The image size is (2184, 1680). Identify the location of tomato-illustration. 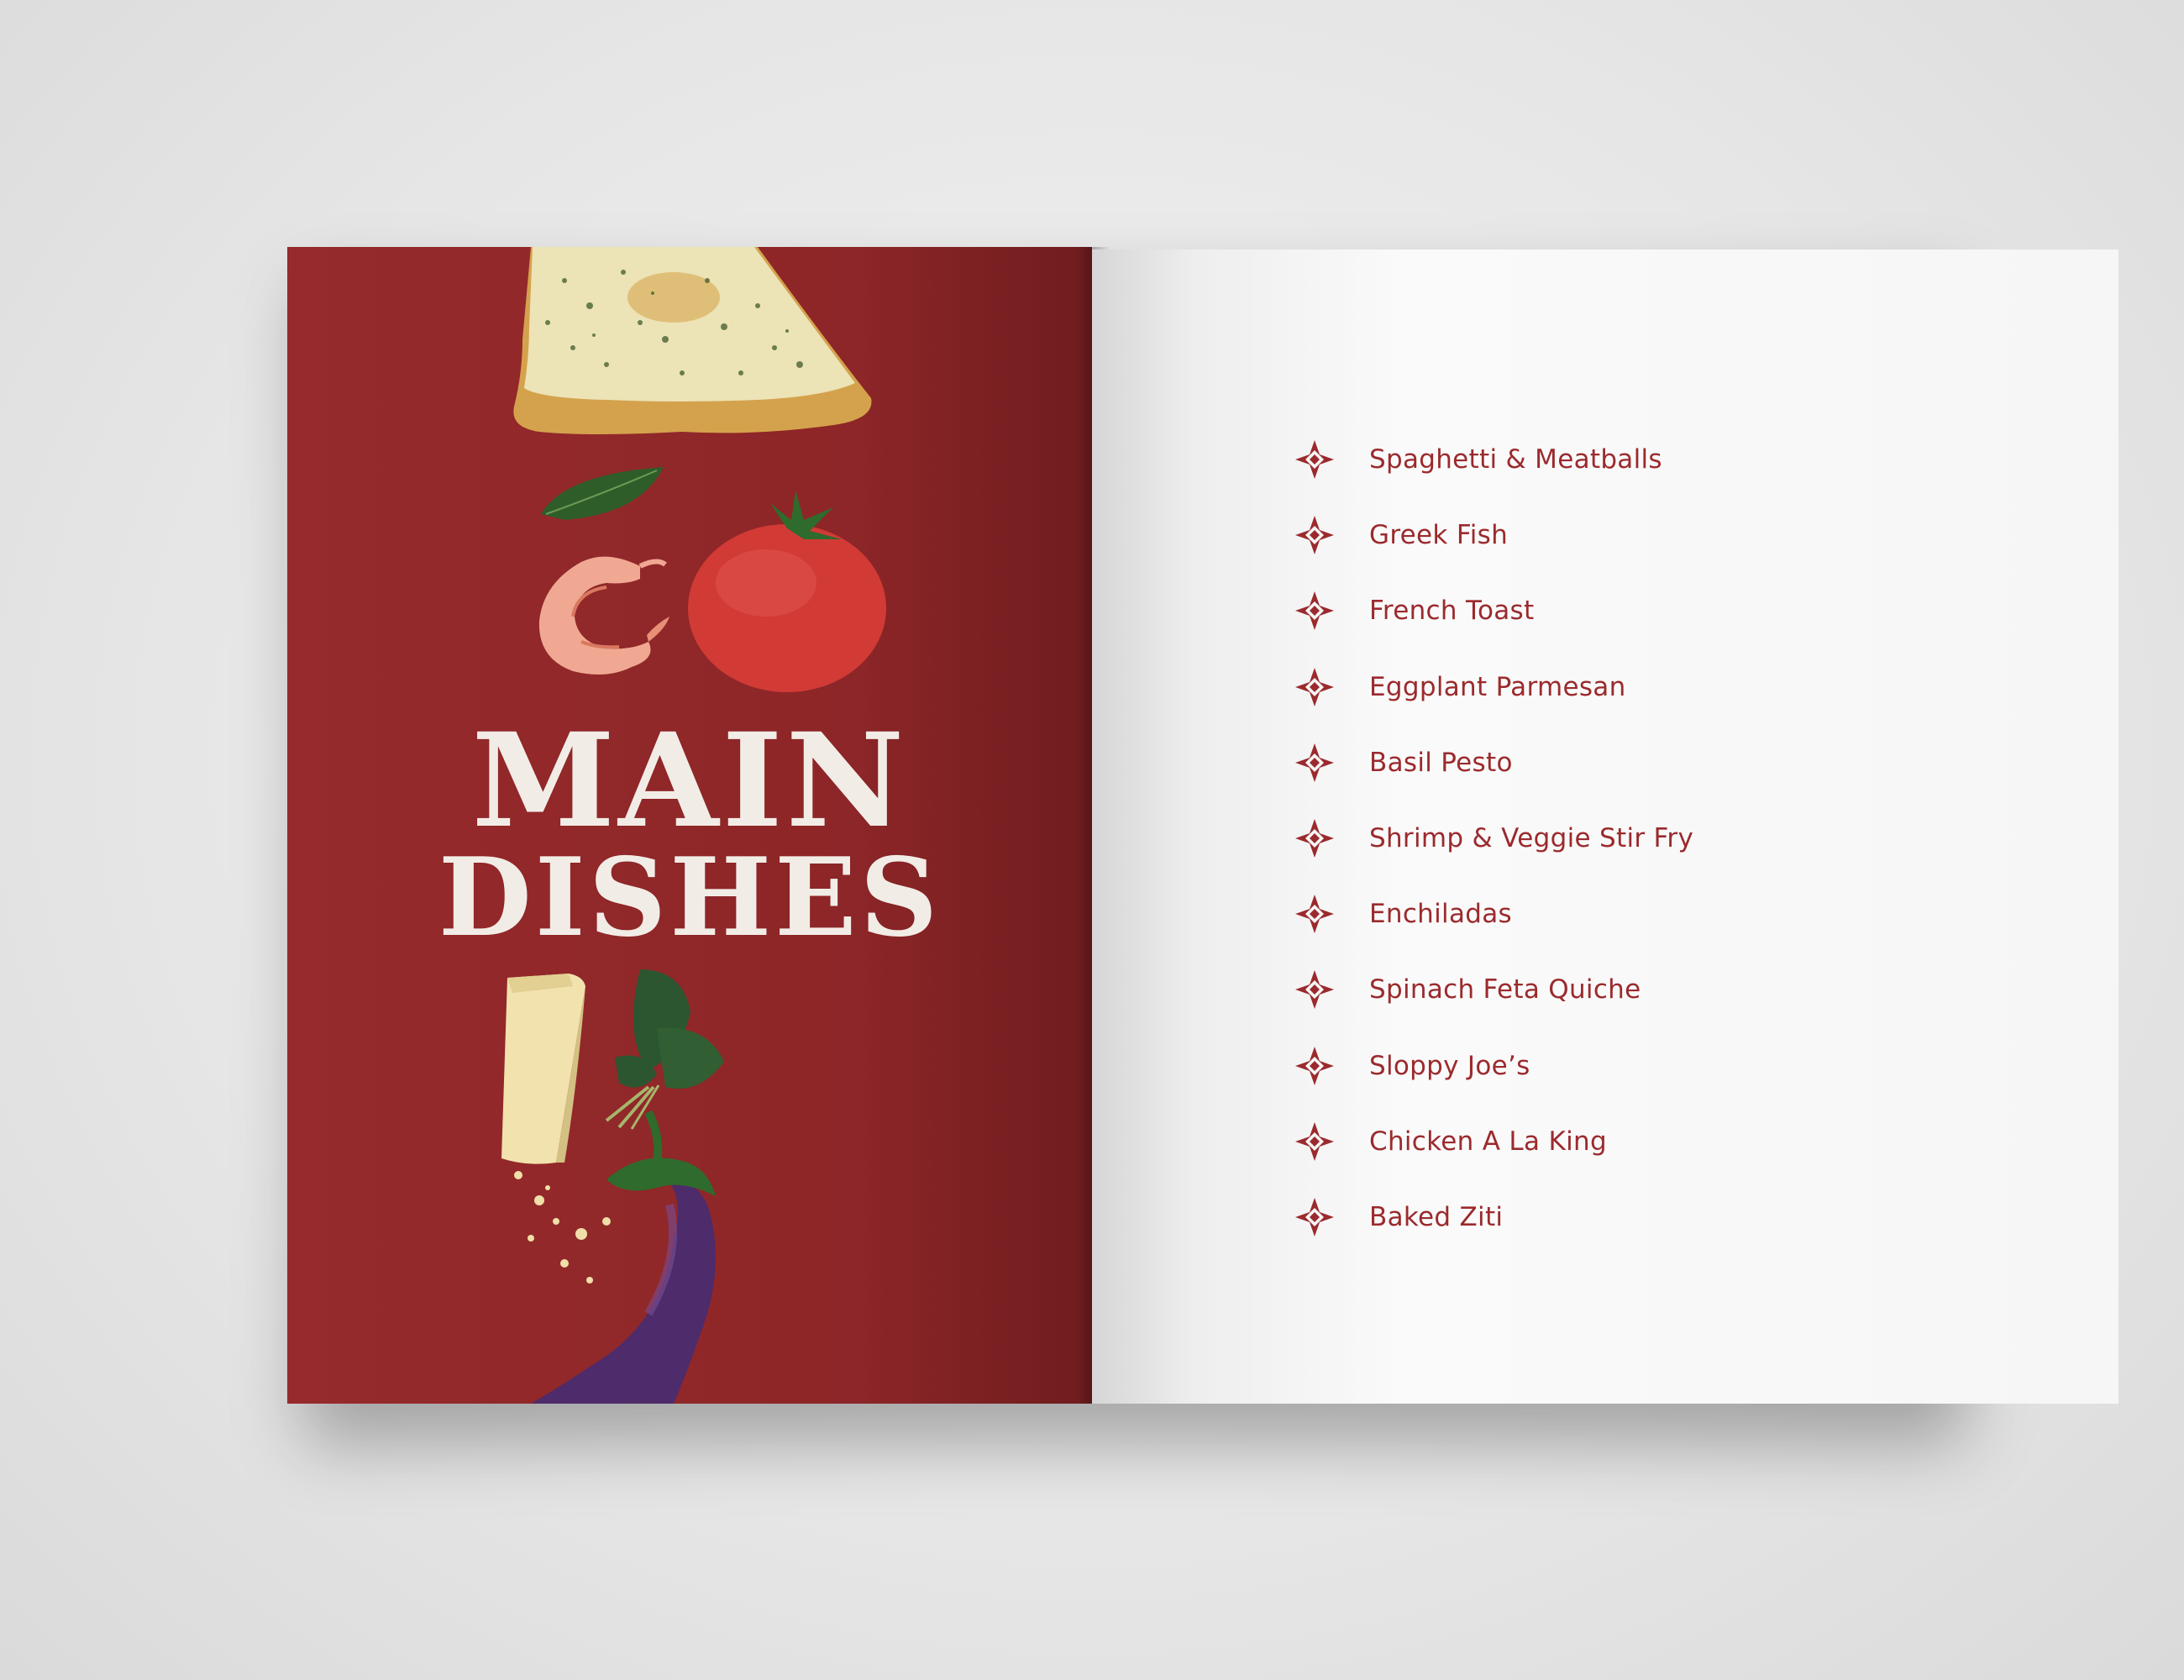
(787, 591).